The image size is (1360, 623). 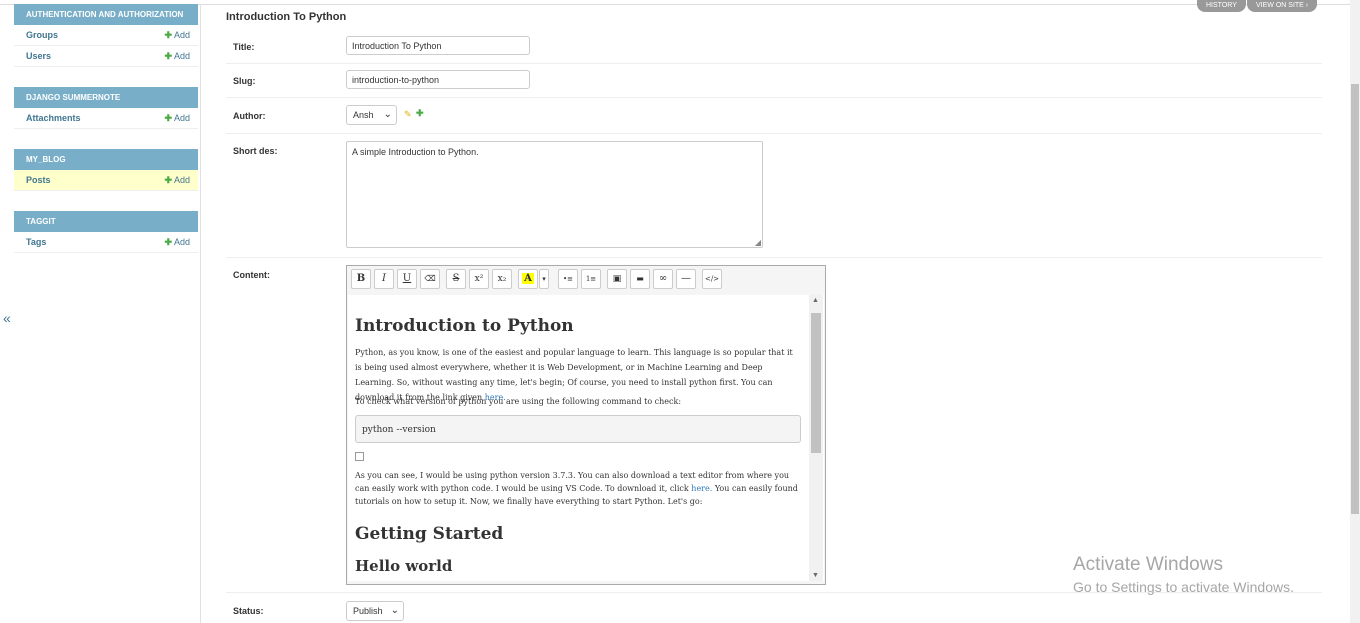 I want to click on subscript-button: x₂, so click(x=502, y=279).